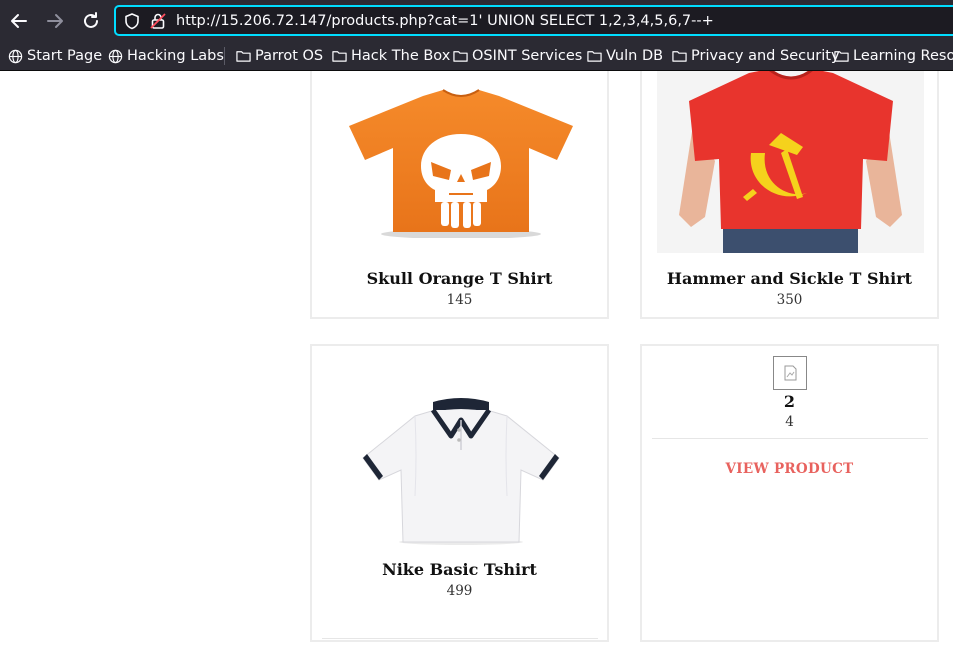  I want to click on bookmark-folder-osint-services: OSINT Services, so click(517, 56).